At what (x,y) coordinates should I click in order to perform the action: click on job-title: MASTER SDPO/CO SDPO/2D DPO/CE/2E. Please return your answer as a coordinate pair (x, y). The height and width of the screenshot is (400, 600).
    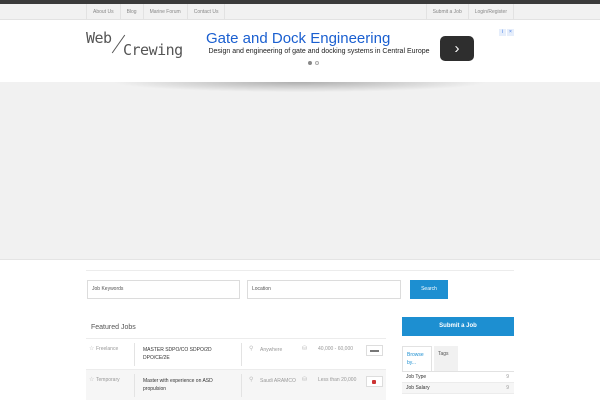
    Looking at the image, I should click on (187, 354).